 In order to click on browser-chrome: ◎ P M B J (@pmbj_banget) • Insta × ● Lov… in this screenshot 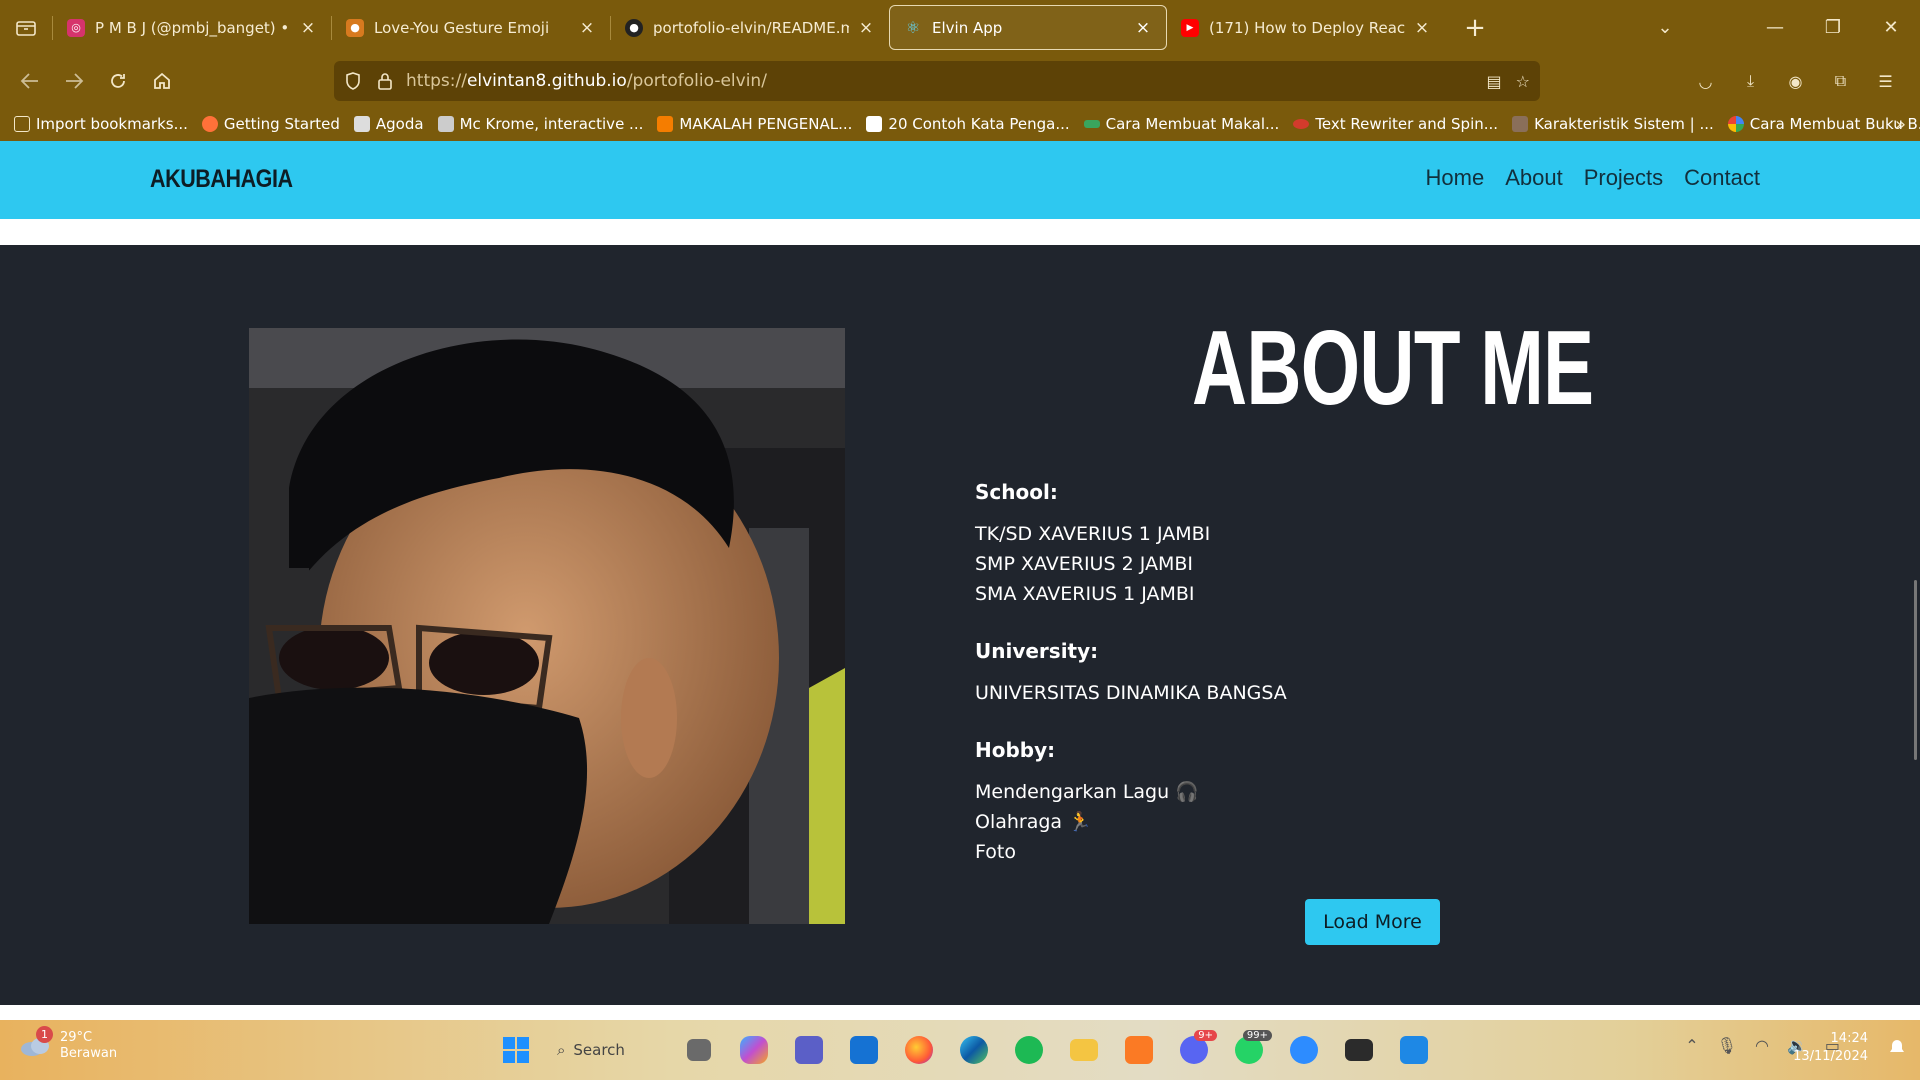, I will do `click(960, 70)`.